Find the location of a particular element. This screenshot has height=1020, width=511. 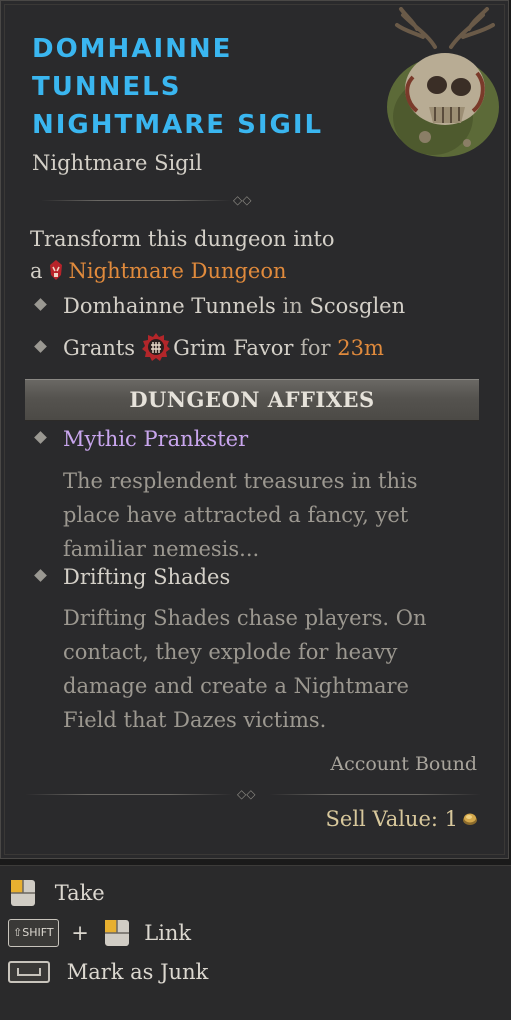

shift-key-label: SHIFT is located at coordinates (38, 932).